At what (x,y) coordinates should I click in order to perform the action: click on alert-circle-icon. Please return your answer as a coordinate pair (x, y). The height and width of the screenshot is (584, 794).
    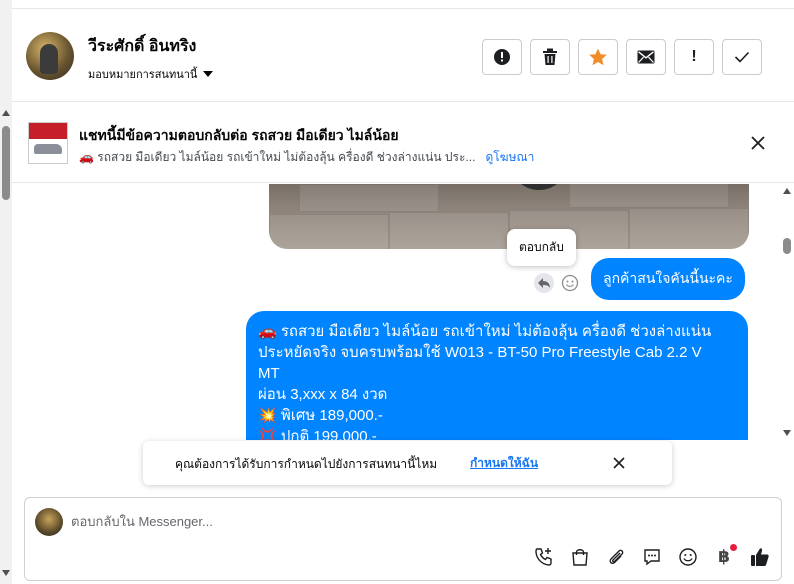
    Looking at the image, I should click on (502, 57).